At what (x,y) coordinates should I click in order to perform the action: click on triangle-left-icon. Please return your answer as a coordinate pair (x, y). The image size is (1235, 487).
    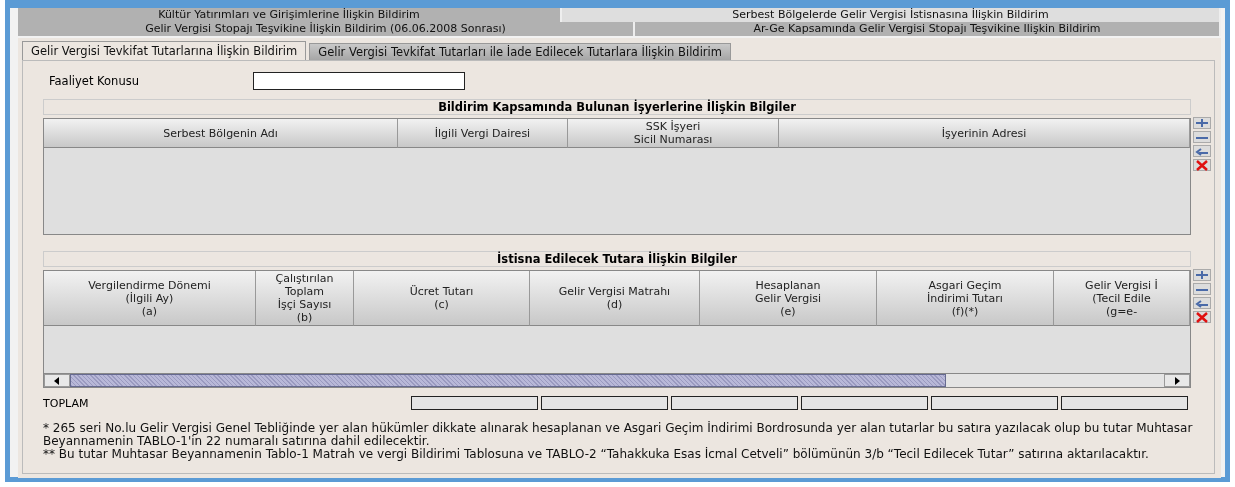
    Looking at the image, I should click on (57, 380).